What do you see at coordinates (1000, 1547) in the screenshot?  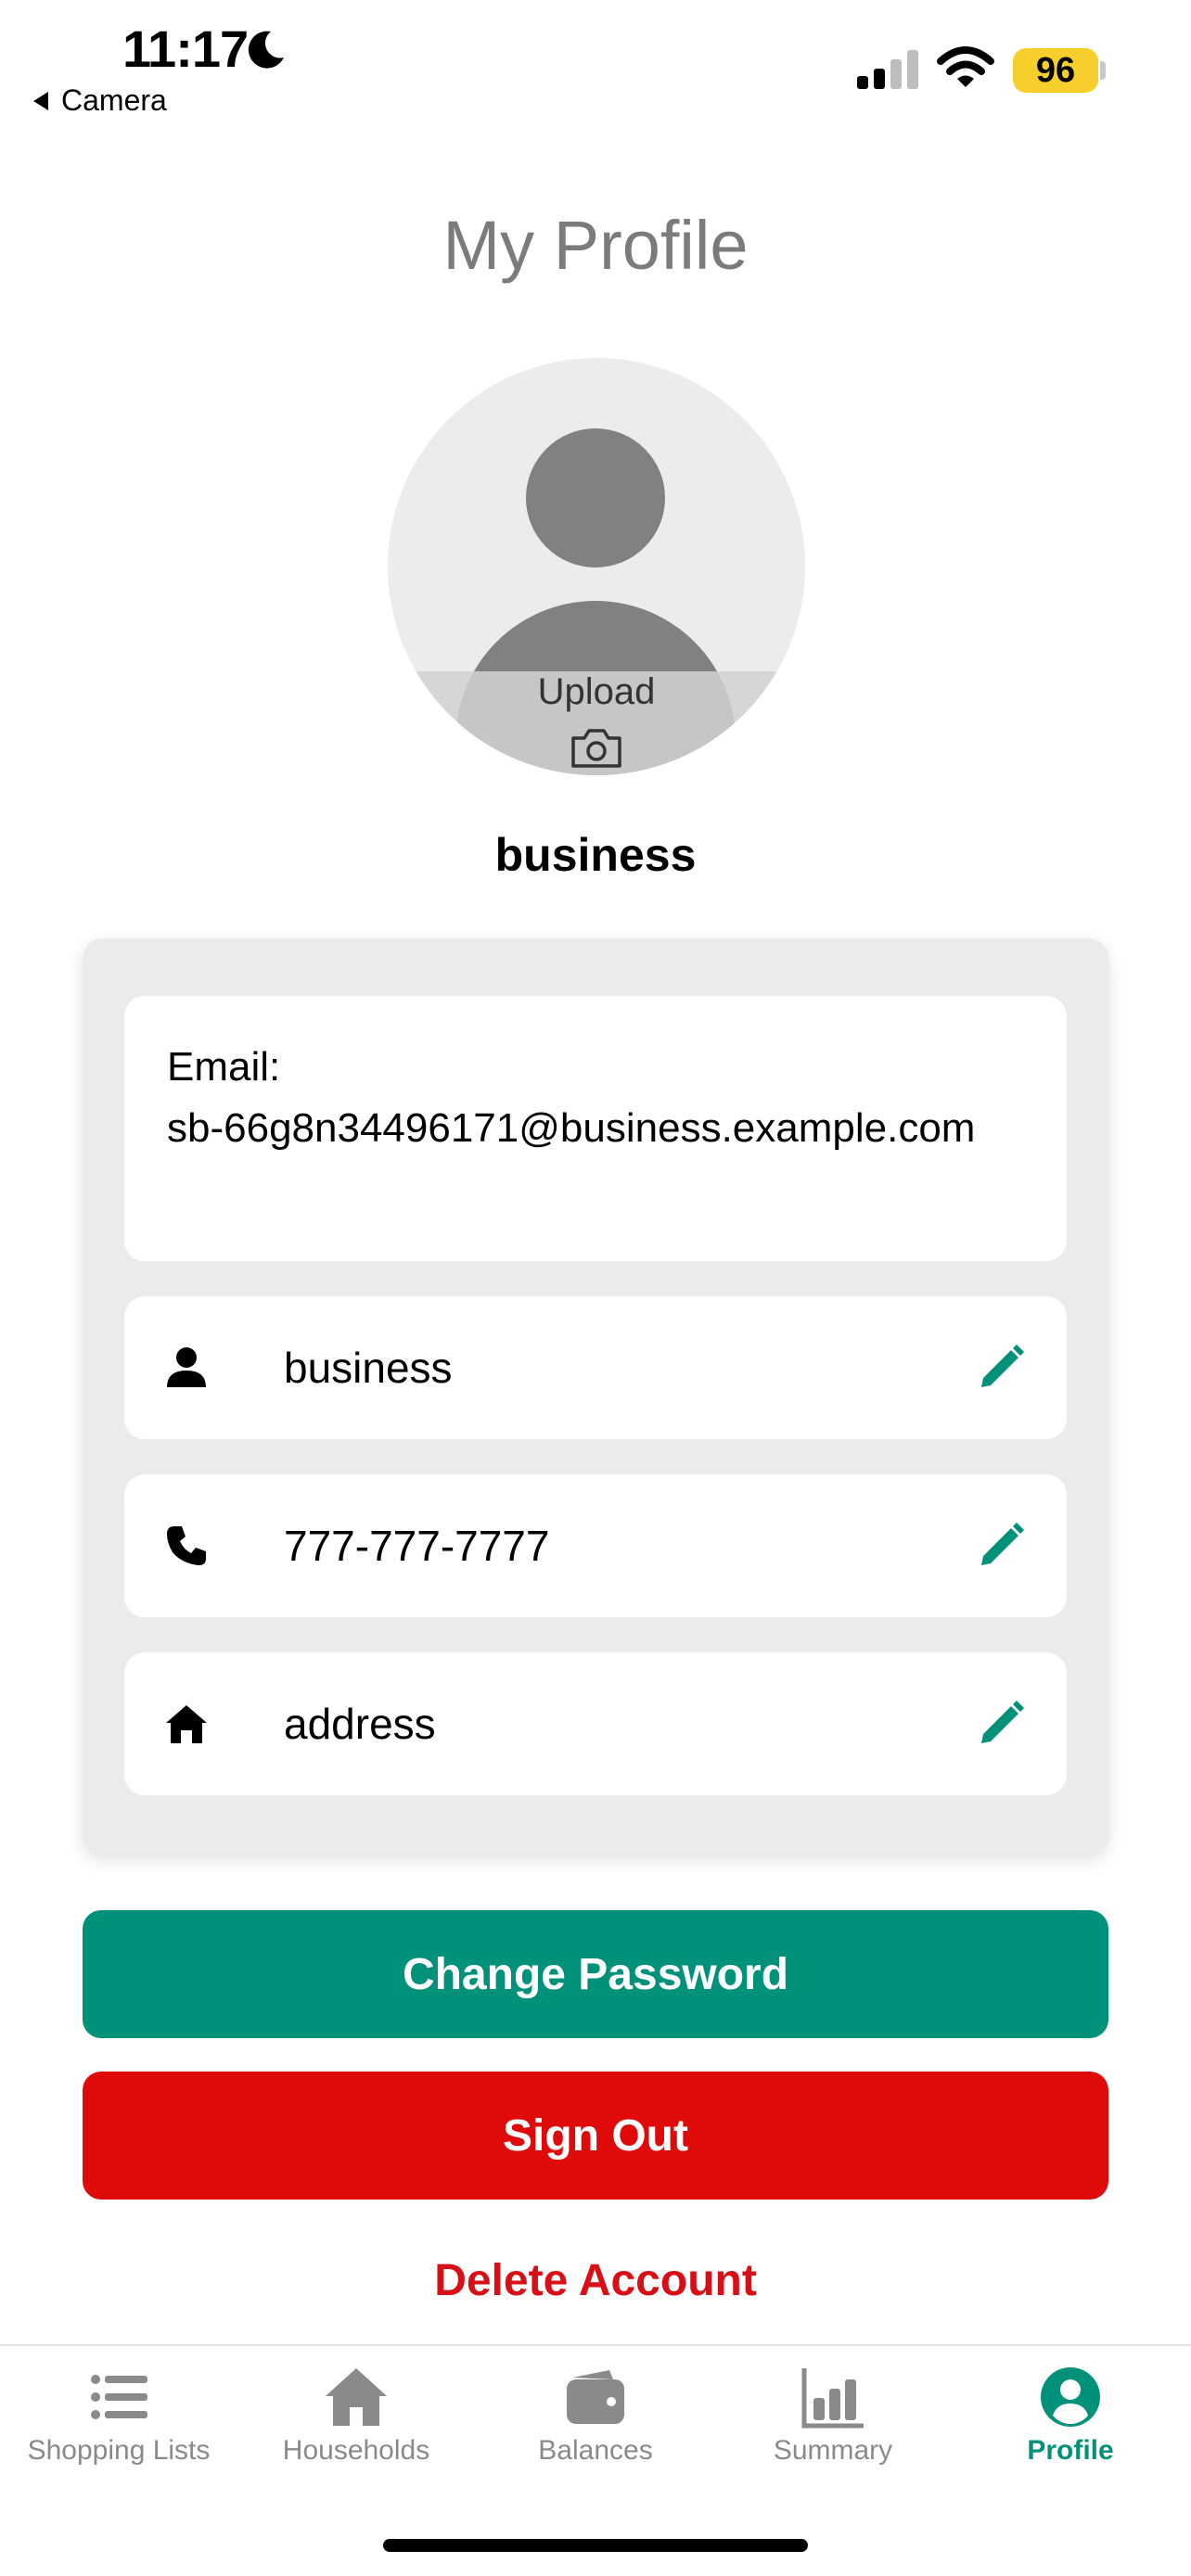 I see `edit-phone-pencil-icon` at bounding box center [1000, 1547].